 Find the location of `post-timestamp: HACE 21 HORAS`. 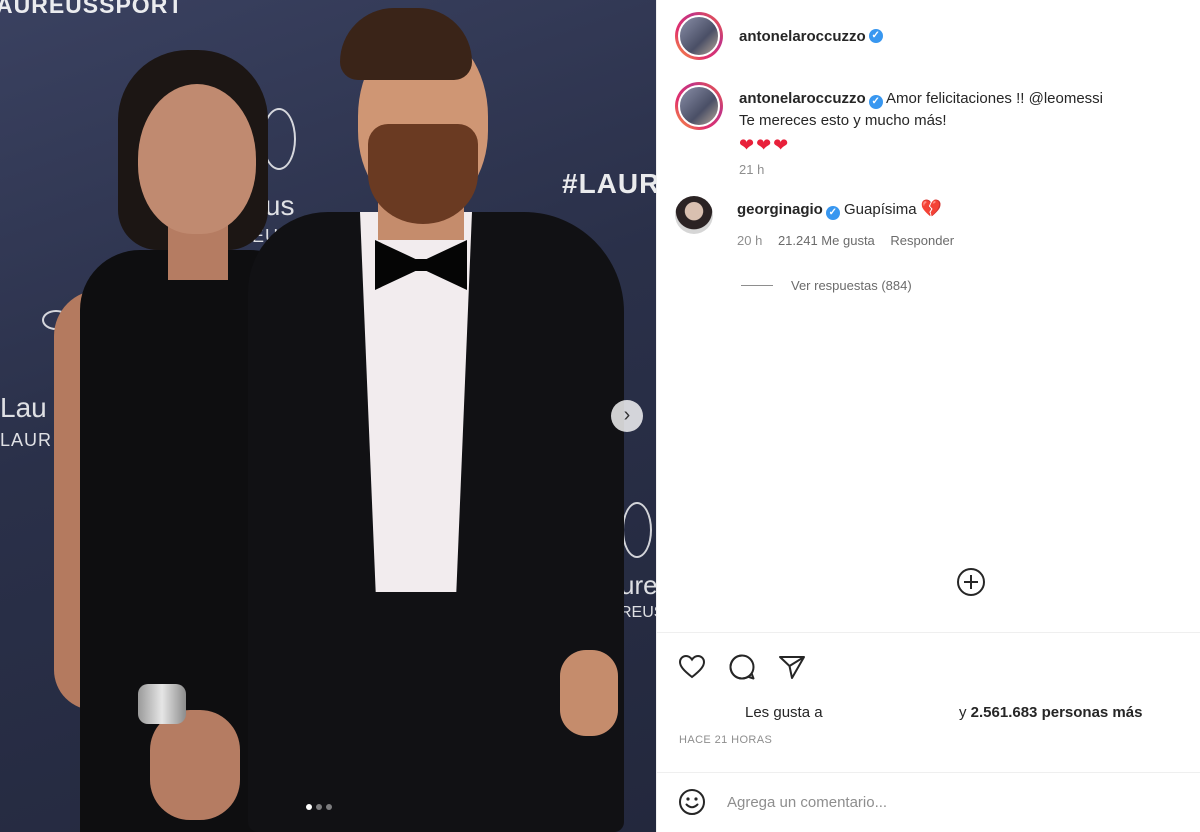

post-timestamp: HACE 21 HORAS is located at coordinates (726, 740).